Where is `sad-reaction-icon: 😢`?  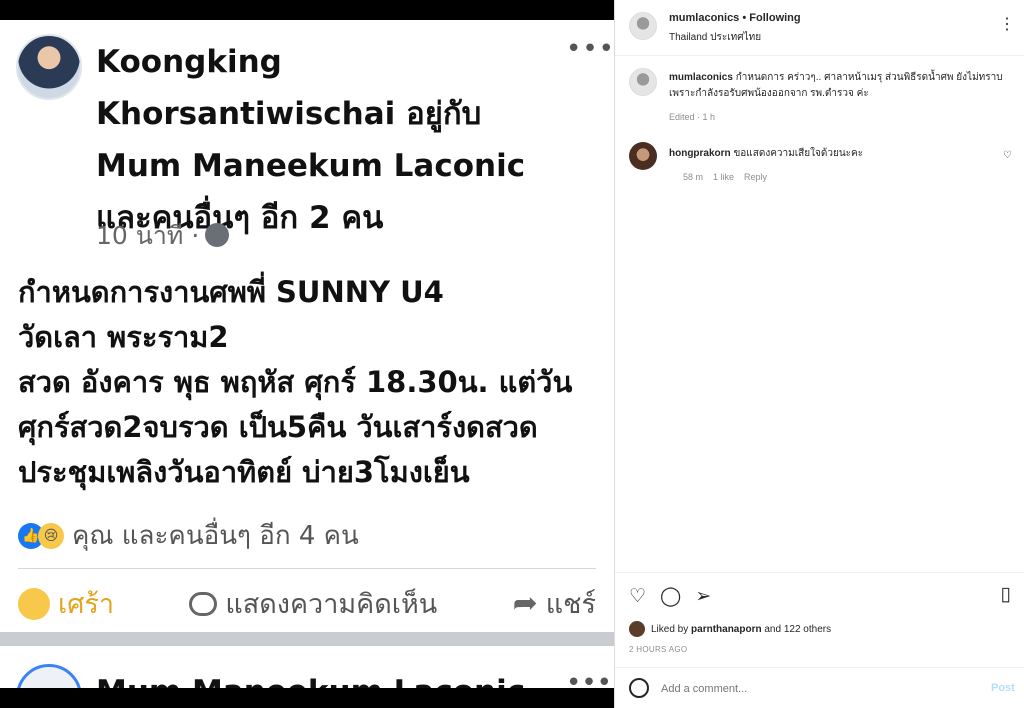 sad-reaction-icon: 😢 is located at coordinates (51, 535).